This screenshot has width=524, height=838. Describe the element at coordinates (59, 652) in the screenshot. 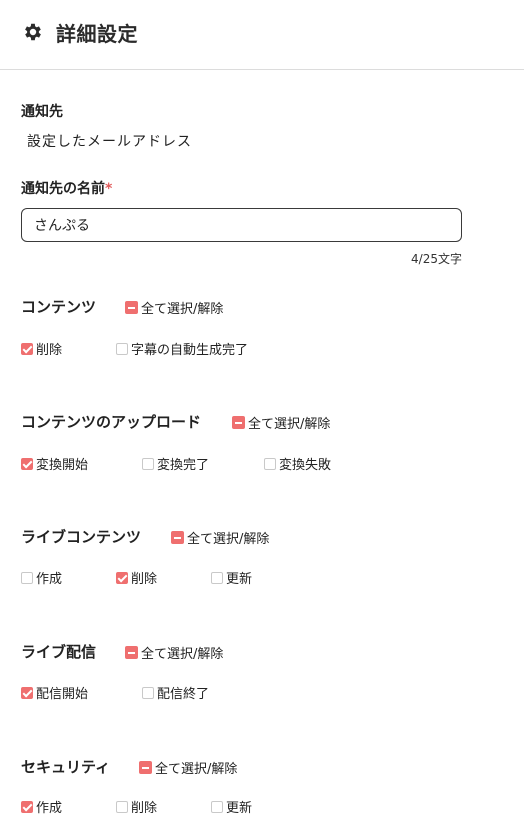

I see `section-title-live-stream: ライブ配信` at that location.